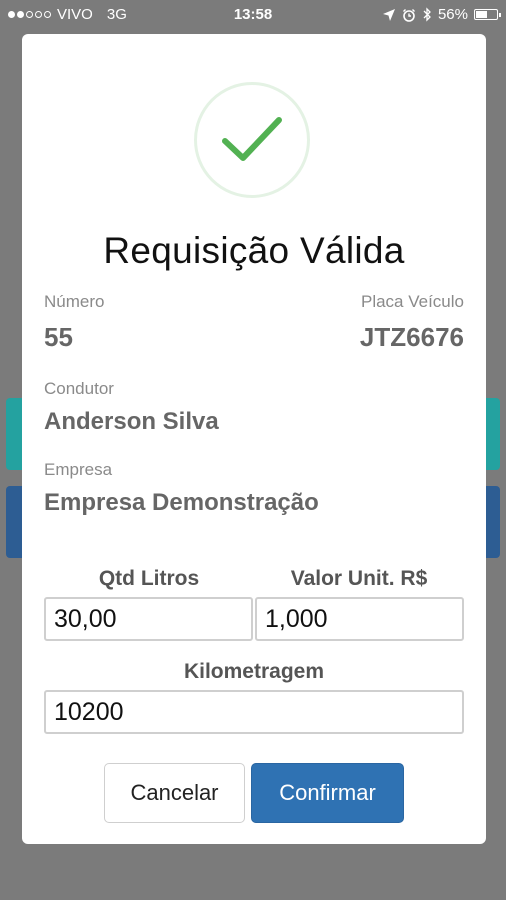 This screenshot has width=506, height=900. I want to click on confirm-button: Confirmar, so click(327, 793).